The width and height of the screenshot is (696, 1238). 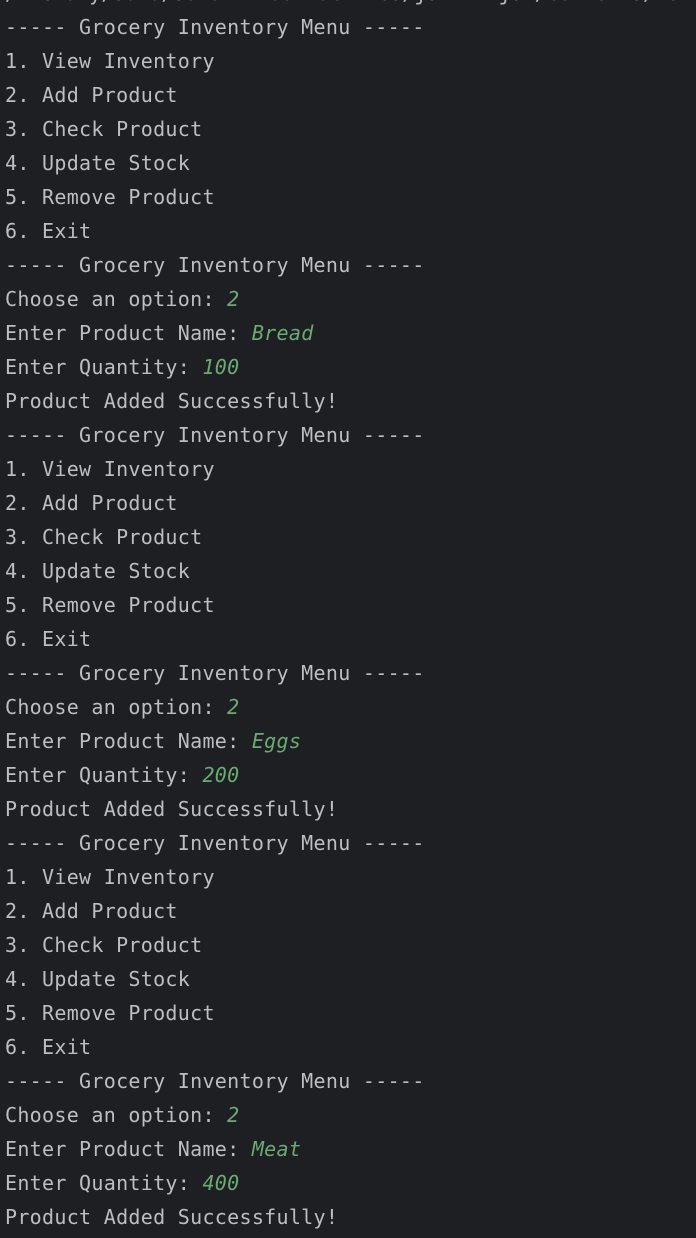 What do you see at coordinates (350, 1183) in the screenshot?
I see `console-prompt-line: Enter Quantity: 400` at bounding box center [350, 1183].